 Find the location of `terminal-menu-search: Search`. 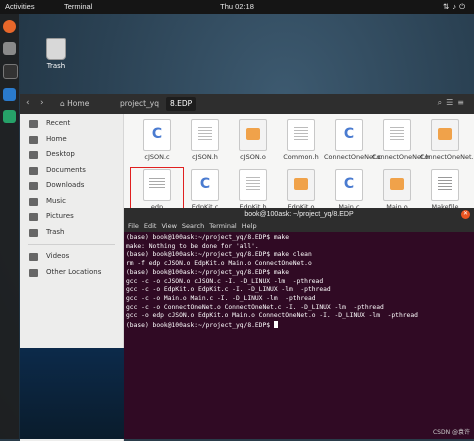

terminal-menu-search: Search is located at coordinates (191, 226).